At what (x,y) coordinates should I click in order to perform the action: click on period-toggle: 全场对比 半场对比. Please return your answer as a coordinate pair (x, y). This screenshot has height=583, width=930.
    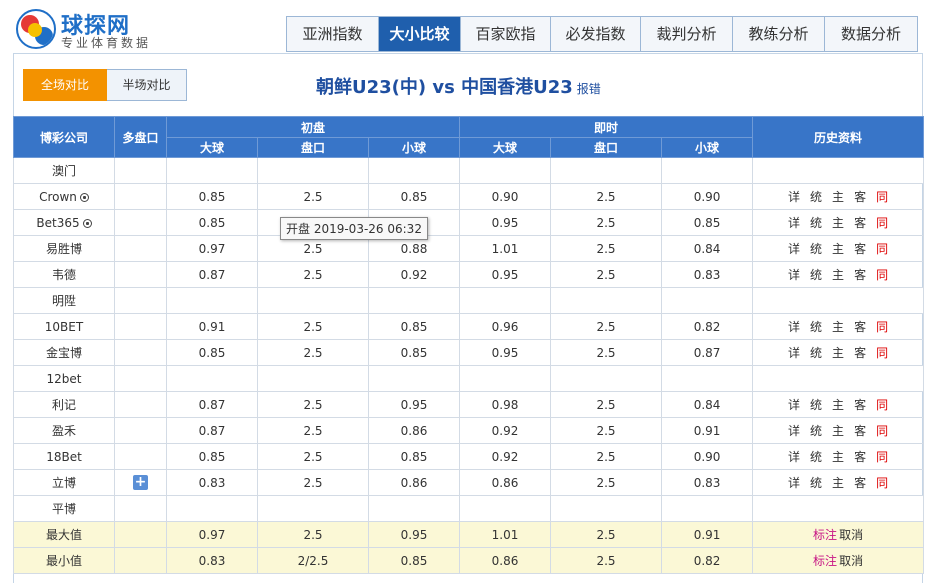
    Looking at the image, I should click on (105, 85).